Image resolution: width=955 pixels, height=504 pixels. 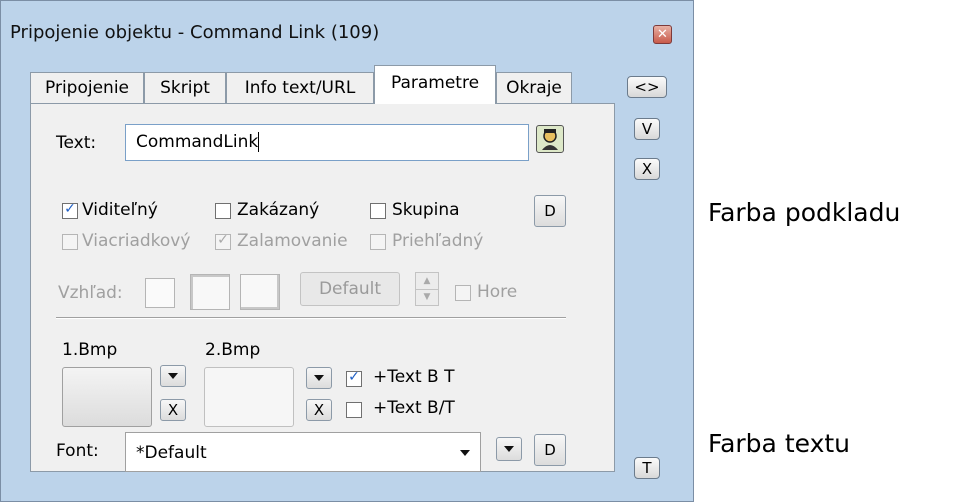 What do you see at coordinates (319, 410) in the screenshot?
I see `bmp2-clear-button: X` at bounding box center [319, 410].